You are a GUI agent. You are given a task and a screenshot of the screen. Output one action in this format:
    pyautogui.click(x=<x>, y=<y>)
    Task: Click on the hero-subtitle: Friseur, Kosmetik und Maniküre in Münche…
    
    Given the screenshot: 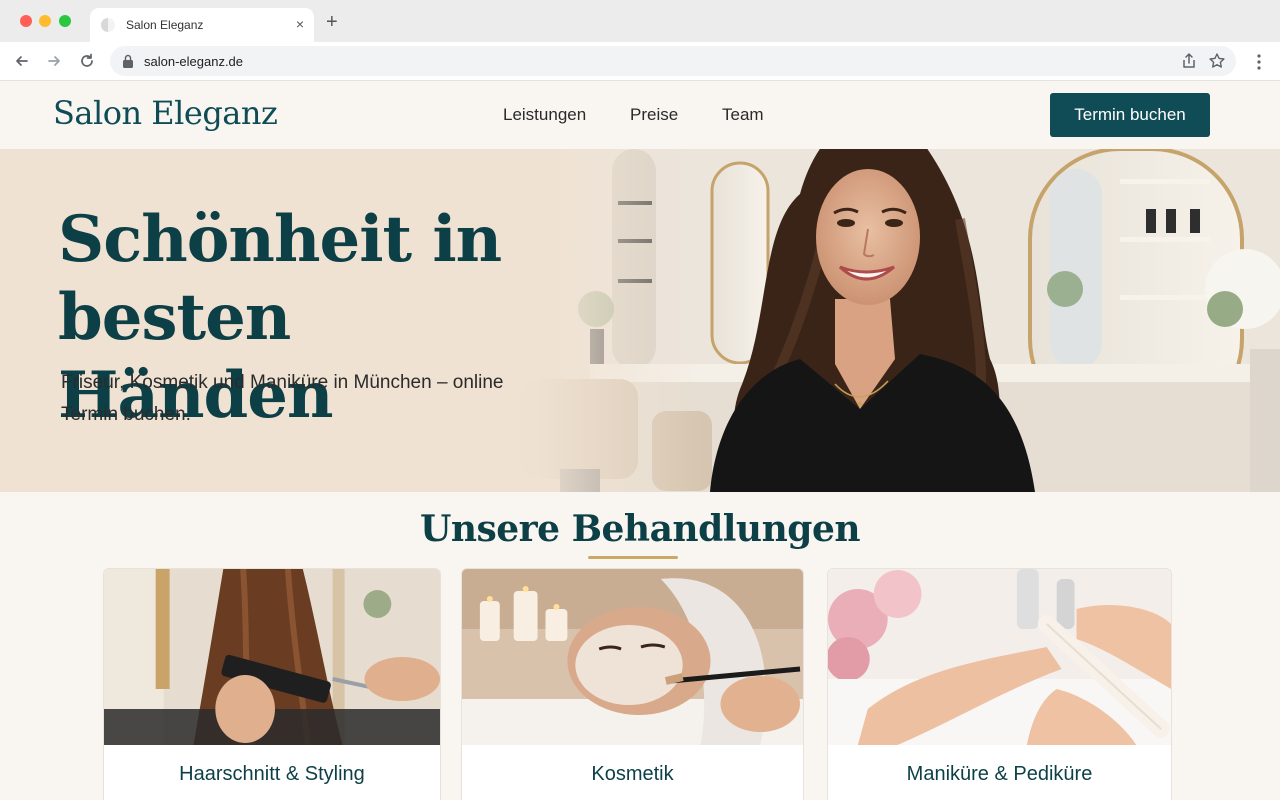 What is the action you would take?
    pyautogui.click(x=282, y=398)
    